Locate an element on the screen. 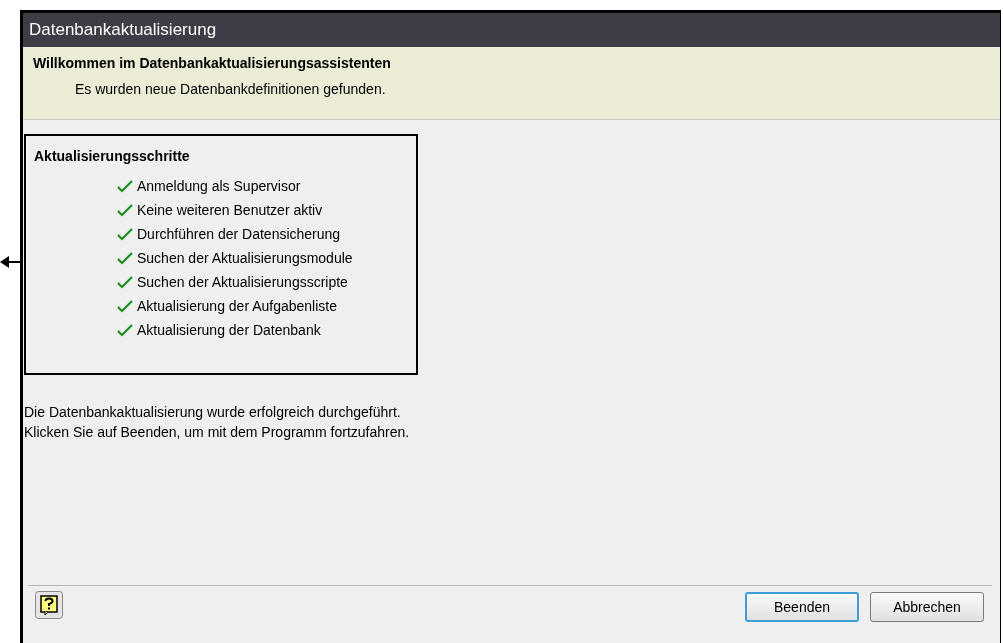  step-label: Durchführen der Datensicherung is located at coordinates (239, 234).